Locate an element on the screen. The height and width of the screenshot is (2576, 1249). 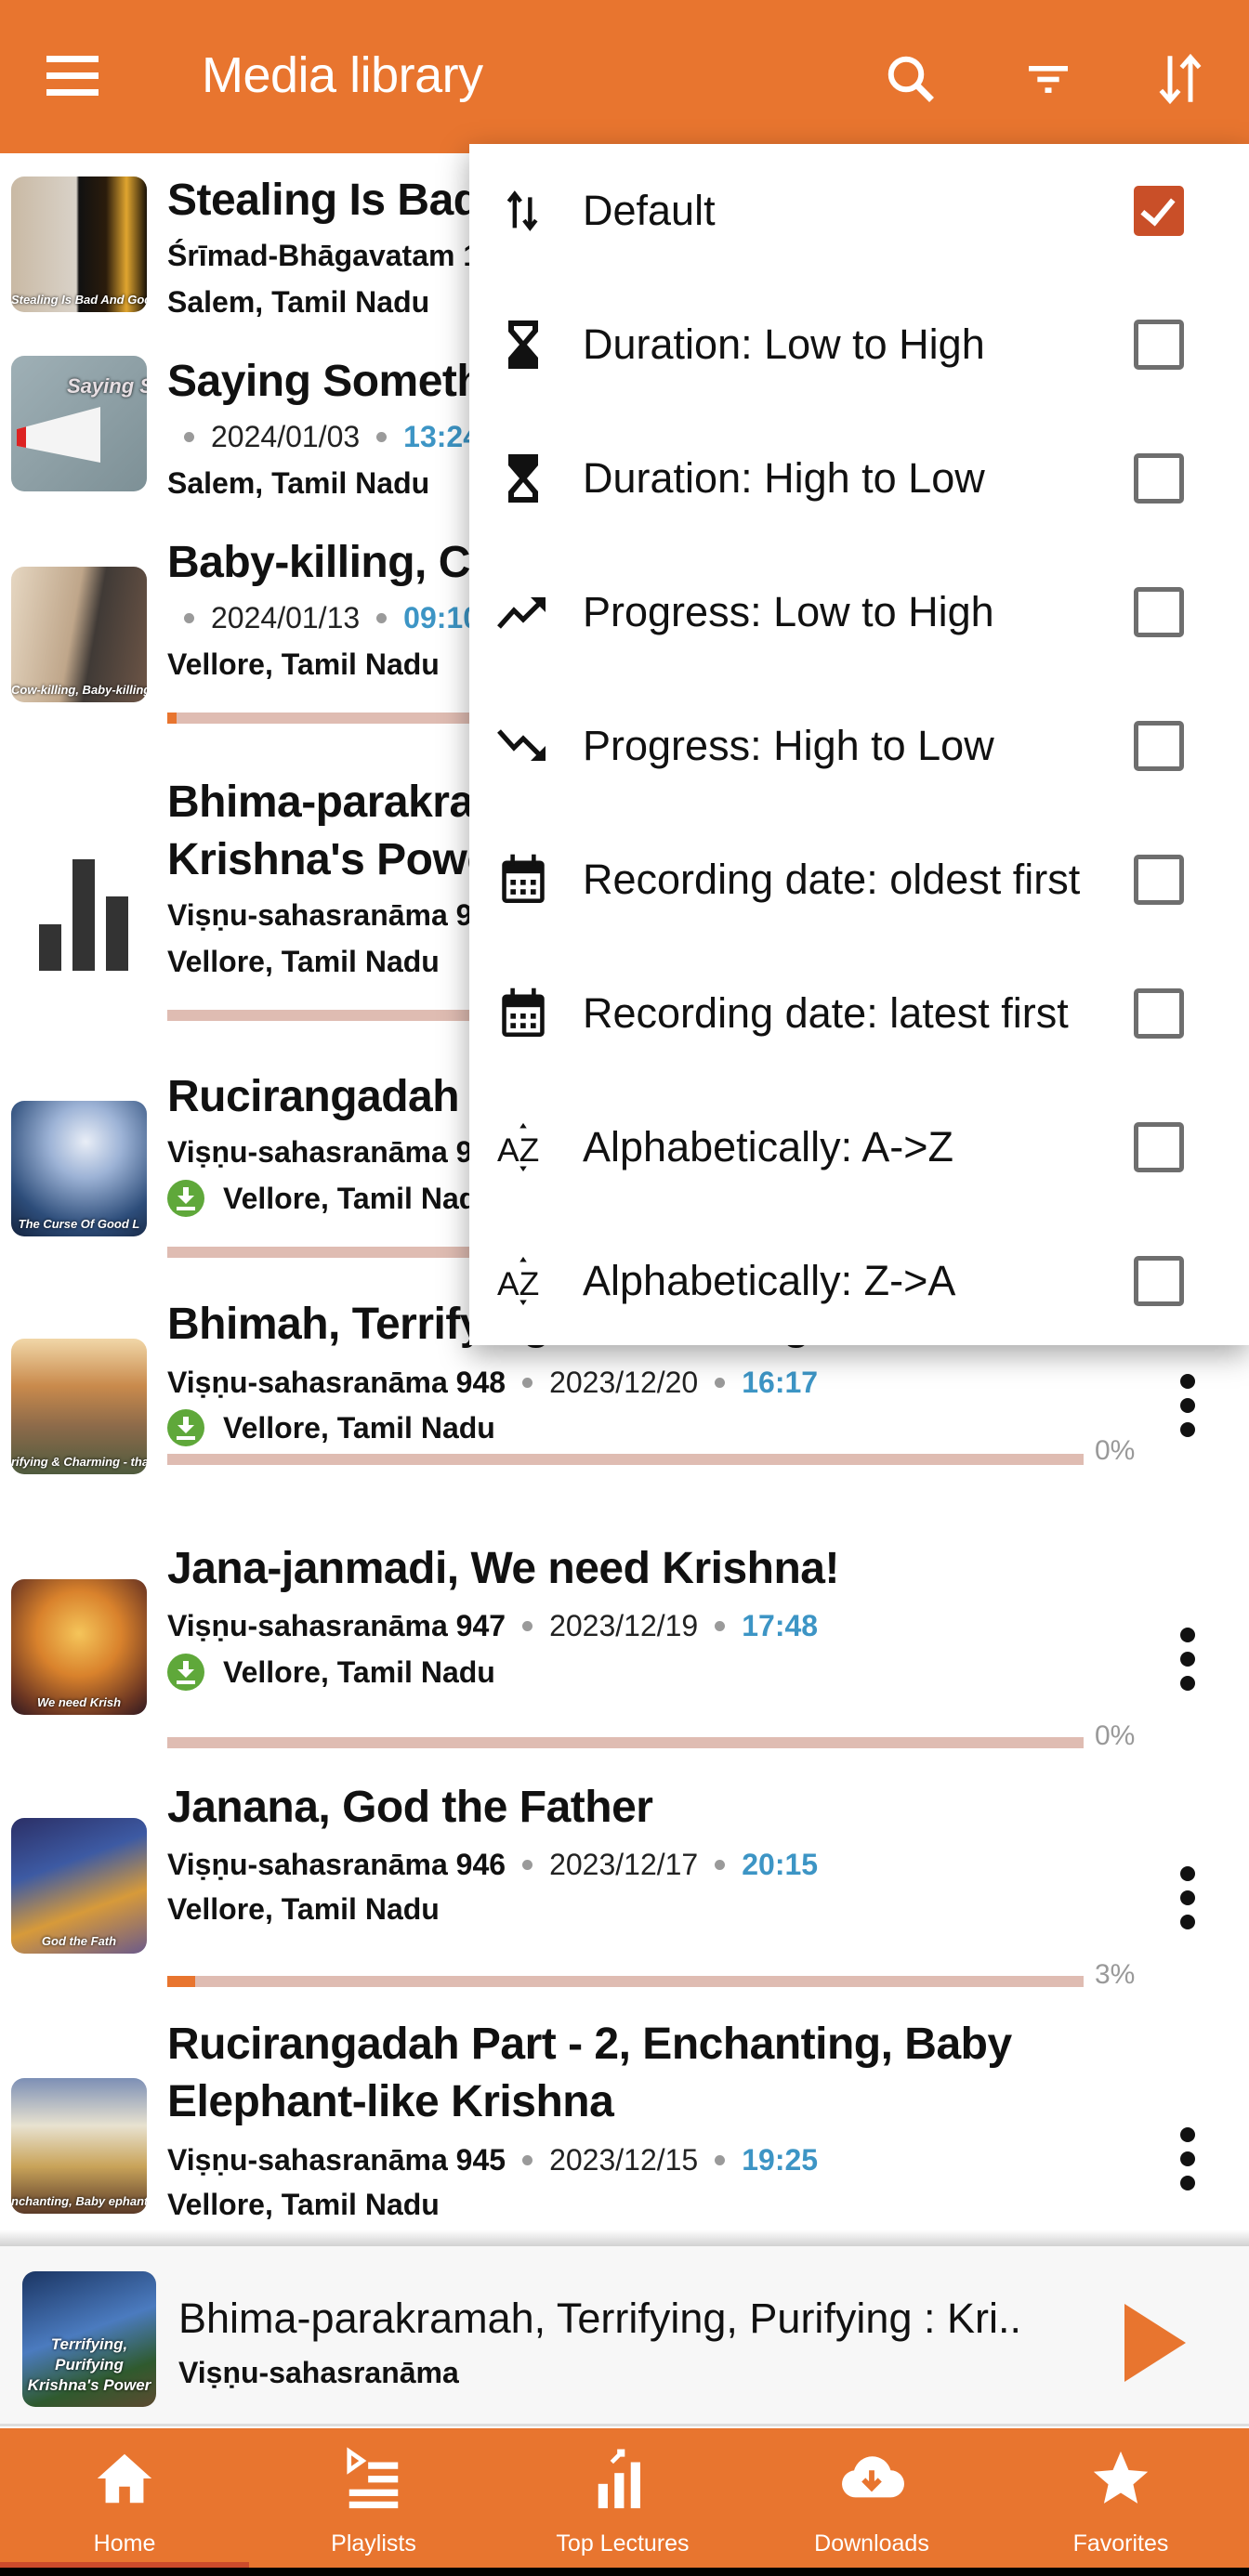
thumbnail: Saying Some is located at coordinates (79, 423).